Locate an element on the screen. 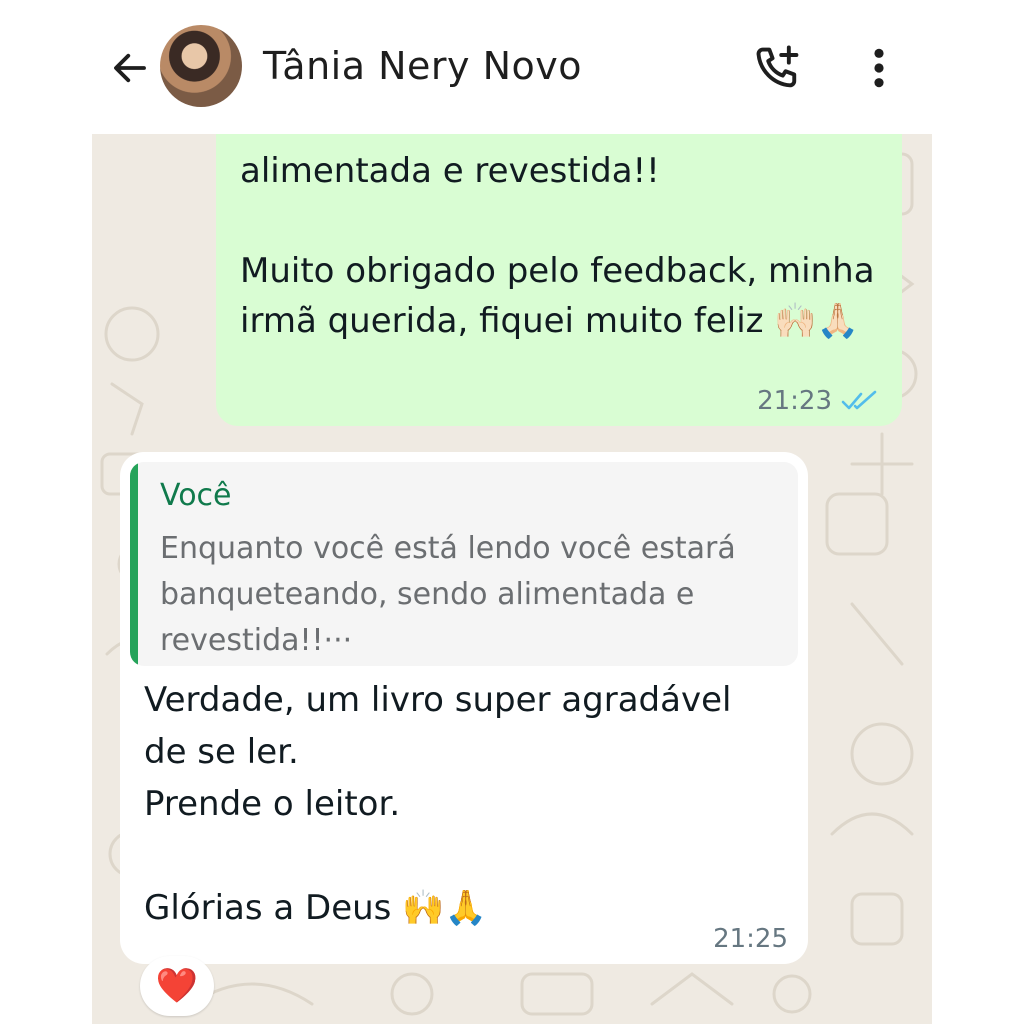 This screenshot has width=1024, height=1024. heart-icon: ❤️ is located at coordinates (177, 986).